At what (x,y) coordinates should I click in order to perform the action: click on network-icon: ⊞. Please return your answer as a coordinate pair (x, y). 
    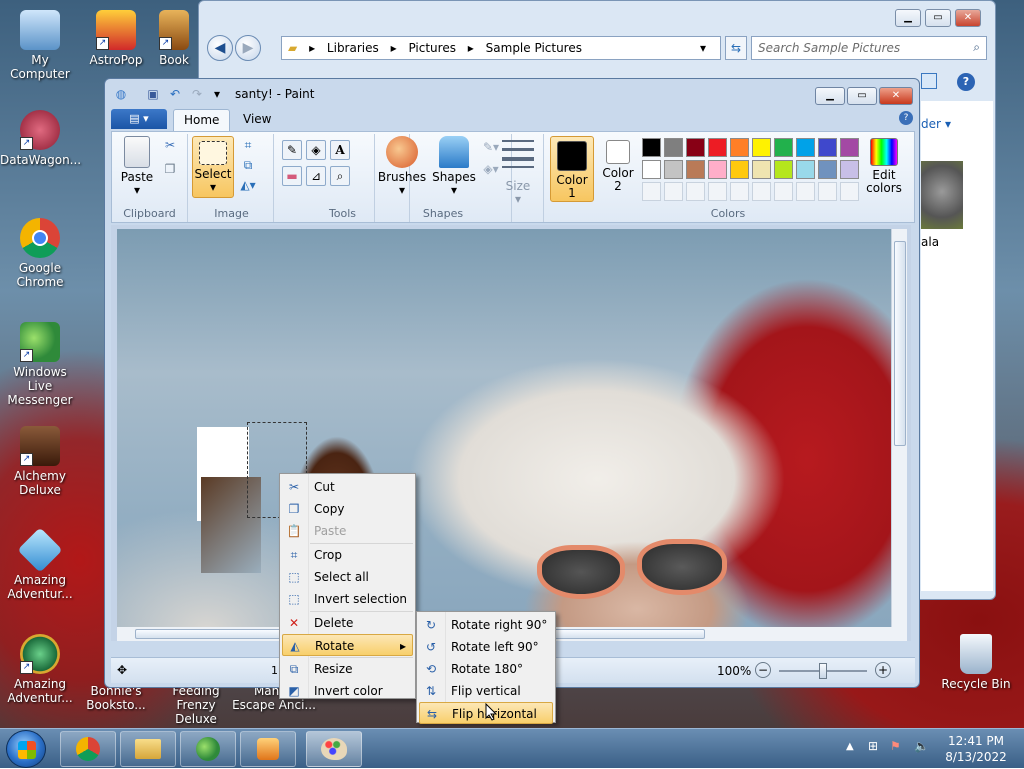
    Looking at the image, I should click on (873, 746).